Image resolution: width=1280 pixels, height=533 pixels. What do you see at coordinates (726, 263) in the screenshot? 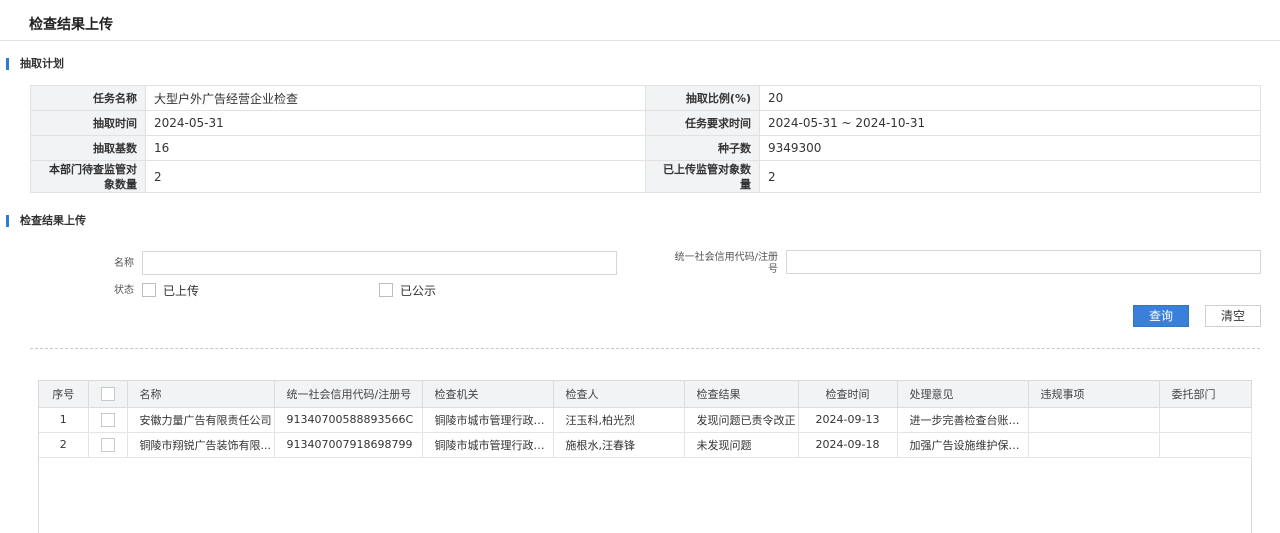
I see `credit-code-label: 统一社会信用代码/注册号` at bounding box center [726, 263].